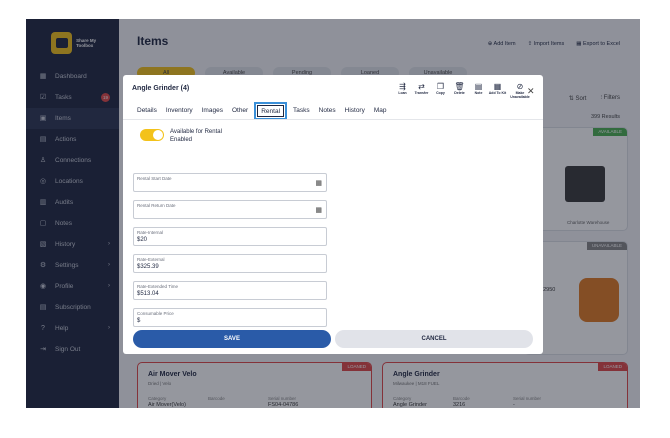  Describe the element at coordinates (181, 140) in the screenshot. I see `toggle-status: Enabled` at that location.